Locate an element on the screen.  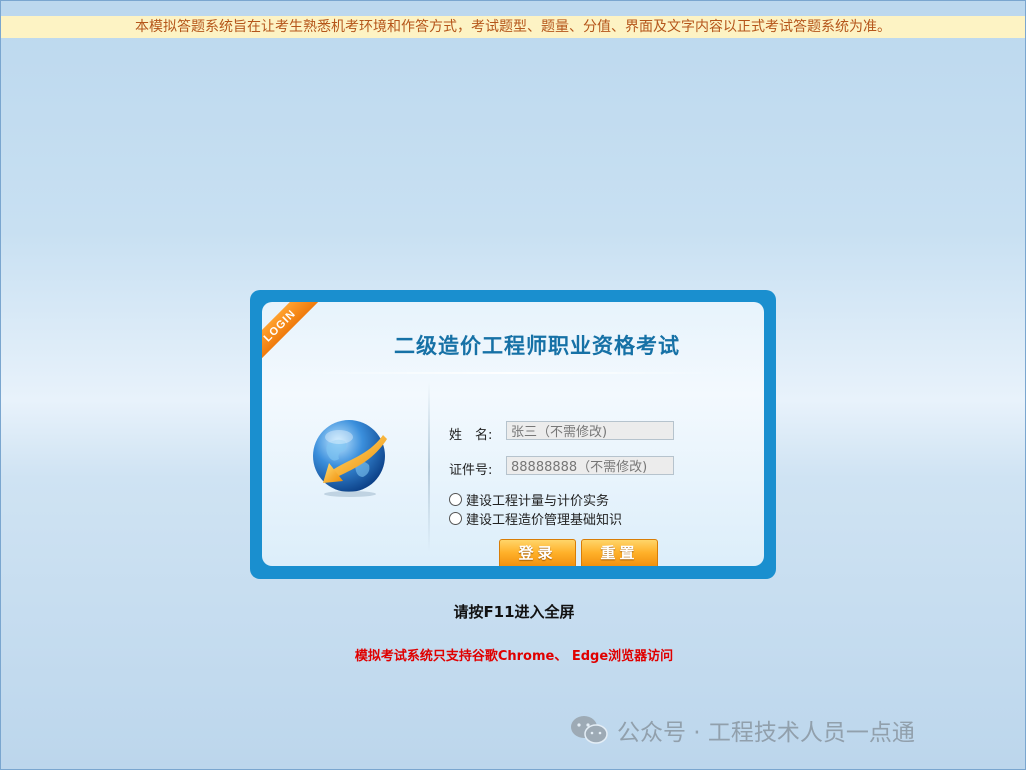
subject-option-label: 建设工程计量与计价实务 is located at coordinates (538, 501).